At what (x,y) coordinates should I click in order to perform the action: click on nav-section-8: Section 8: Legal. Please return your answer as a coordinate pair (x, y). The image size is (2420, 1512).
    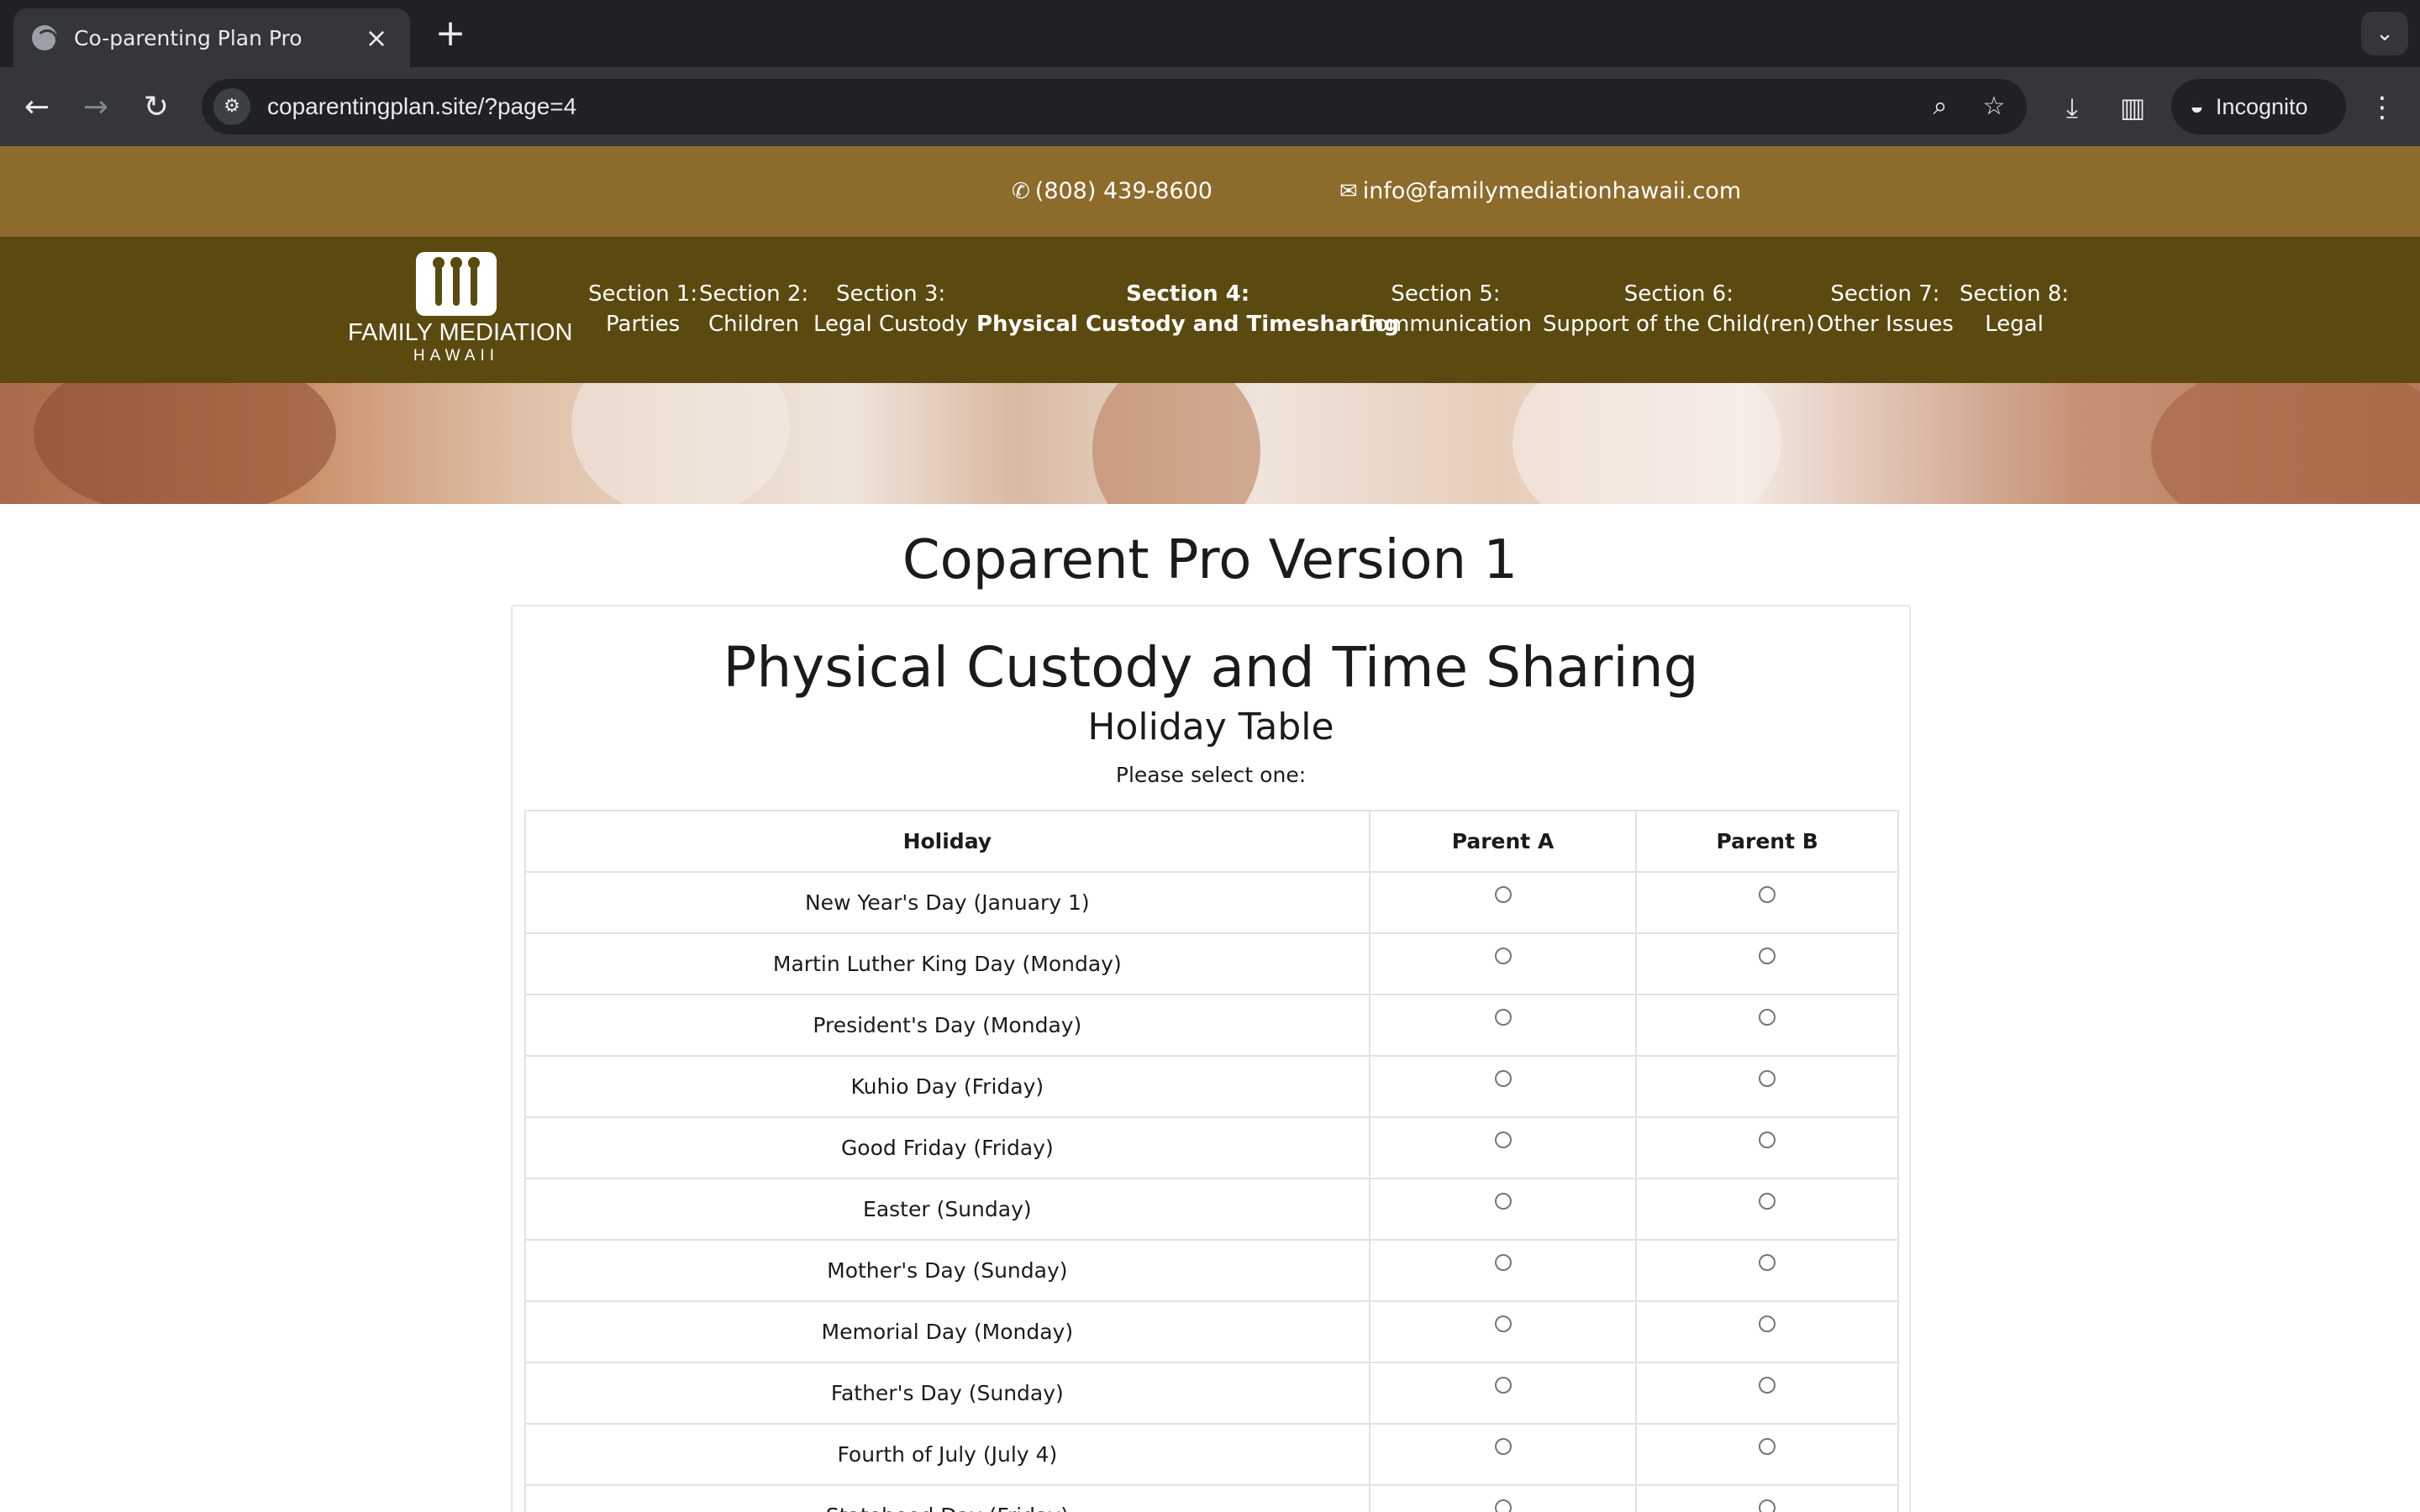
    Looking at the image, I should click on (2014, 309).